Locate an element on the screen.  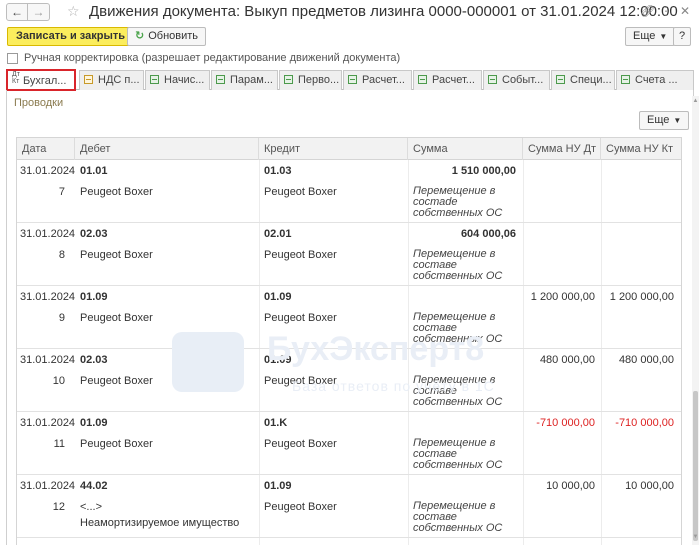
col-date: Дата is located at coordinates (46, 149).